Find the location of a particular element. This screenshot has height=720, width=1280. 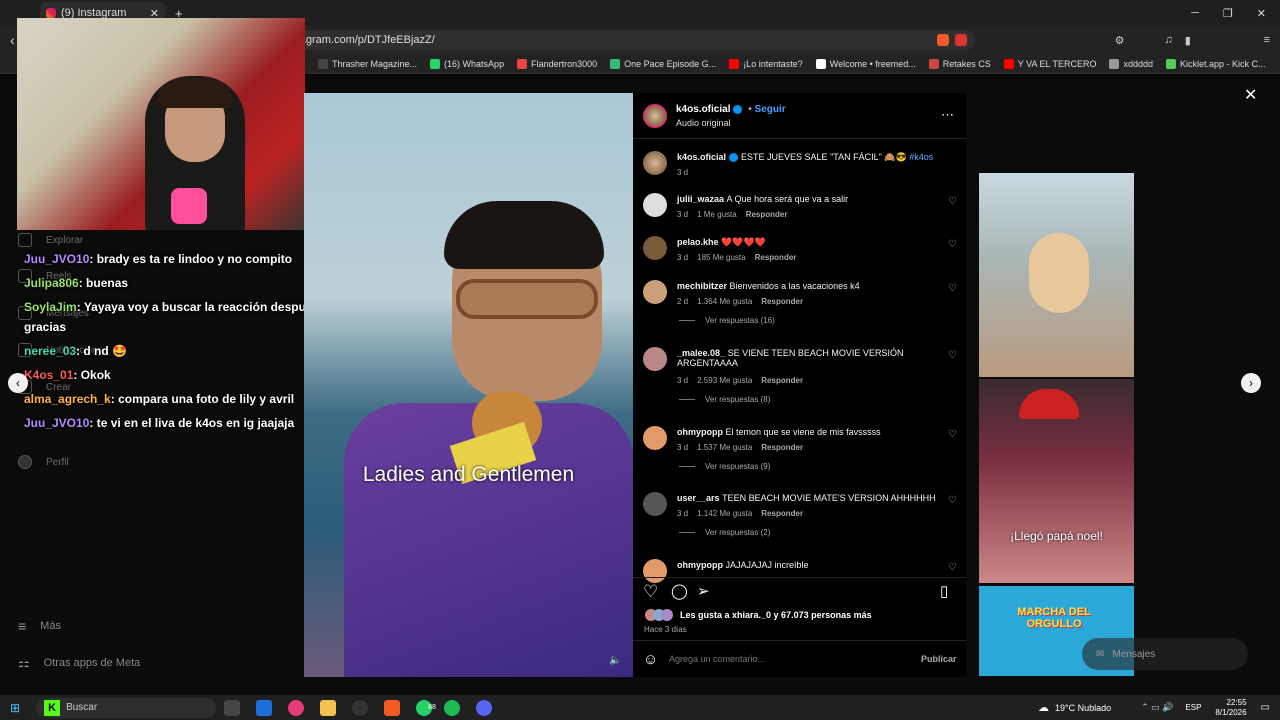

sidebar-item-perfil: Perfil is located at coordinates (43, 462).